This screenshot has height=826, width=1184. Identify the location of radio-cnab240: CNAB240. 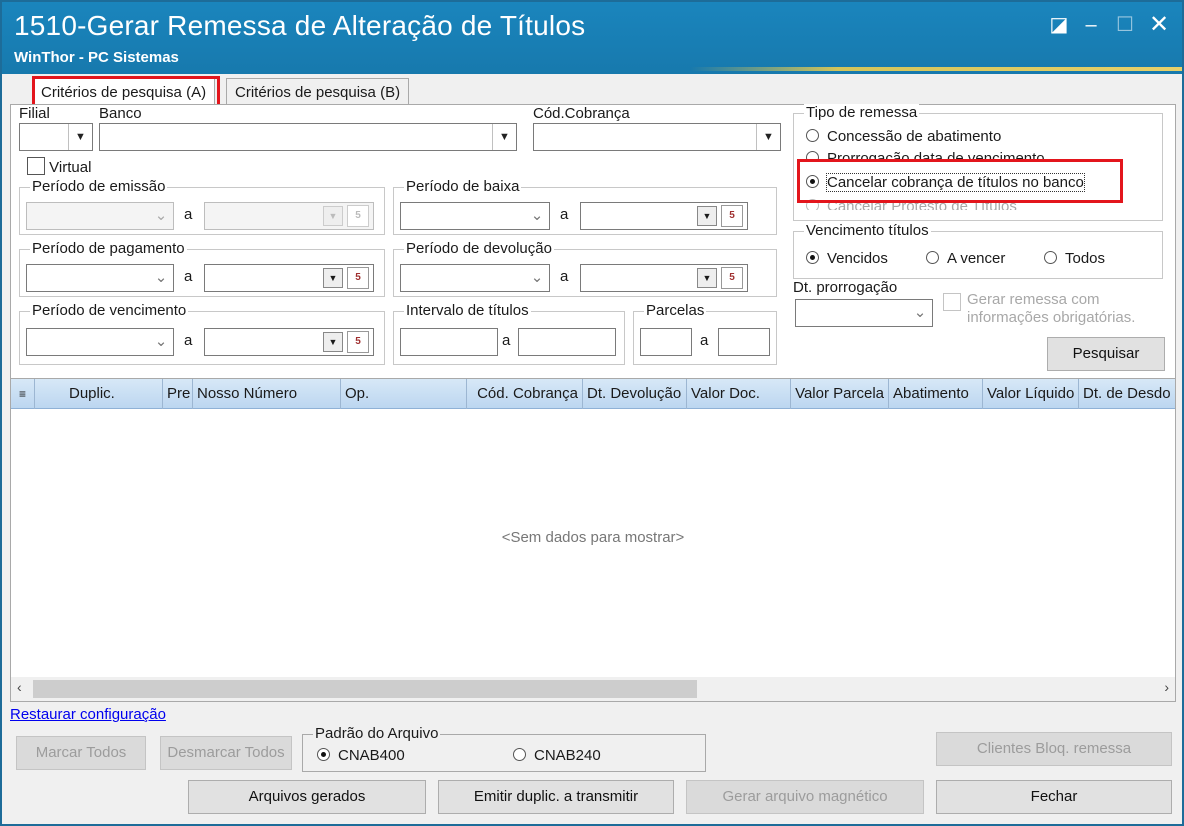
(557, 755).